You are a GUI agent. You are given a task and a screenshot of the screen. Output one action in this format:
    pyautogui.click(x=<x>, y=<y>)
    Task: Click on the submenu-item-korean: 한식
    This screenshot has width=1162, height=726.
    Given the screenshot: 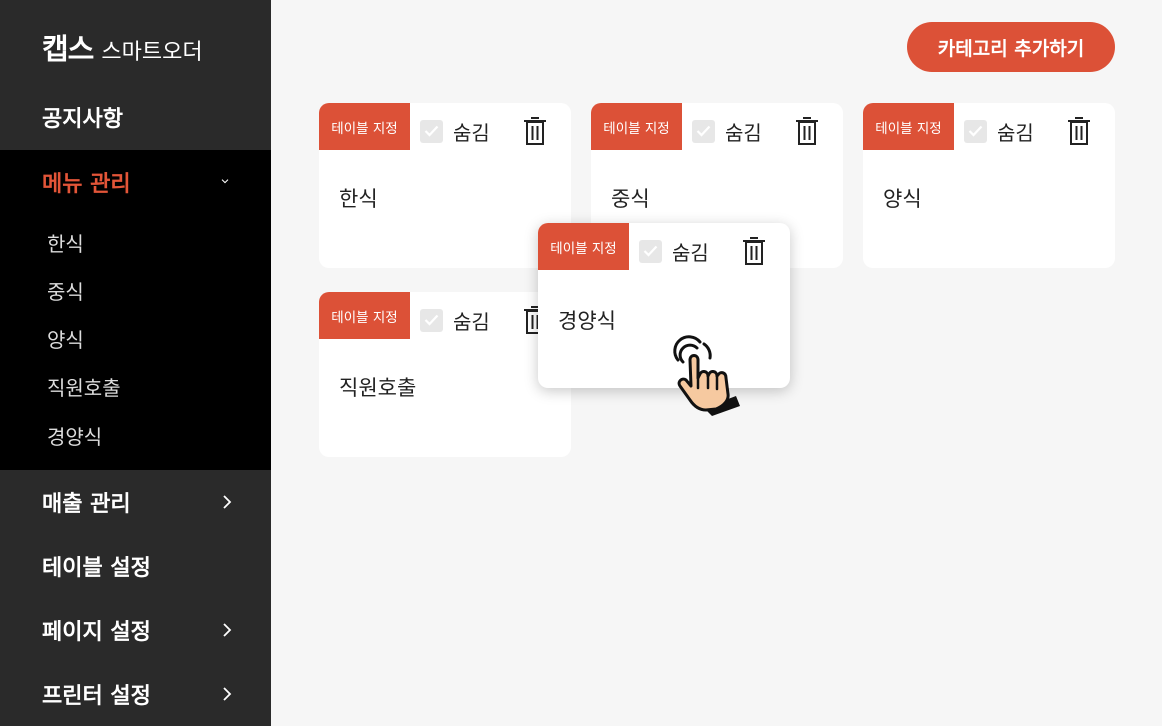 What is the action you would take?
    pyautogui.click(x=65, y=242)
    